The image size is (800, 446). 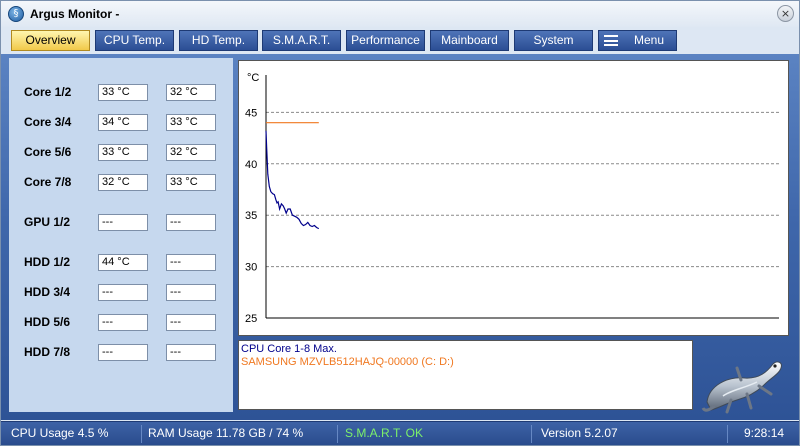 I want to click on clock-status: 9:28:14, so click(x=764, y=433).